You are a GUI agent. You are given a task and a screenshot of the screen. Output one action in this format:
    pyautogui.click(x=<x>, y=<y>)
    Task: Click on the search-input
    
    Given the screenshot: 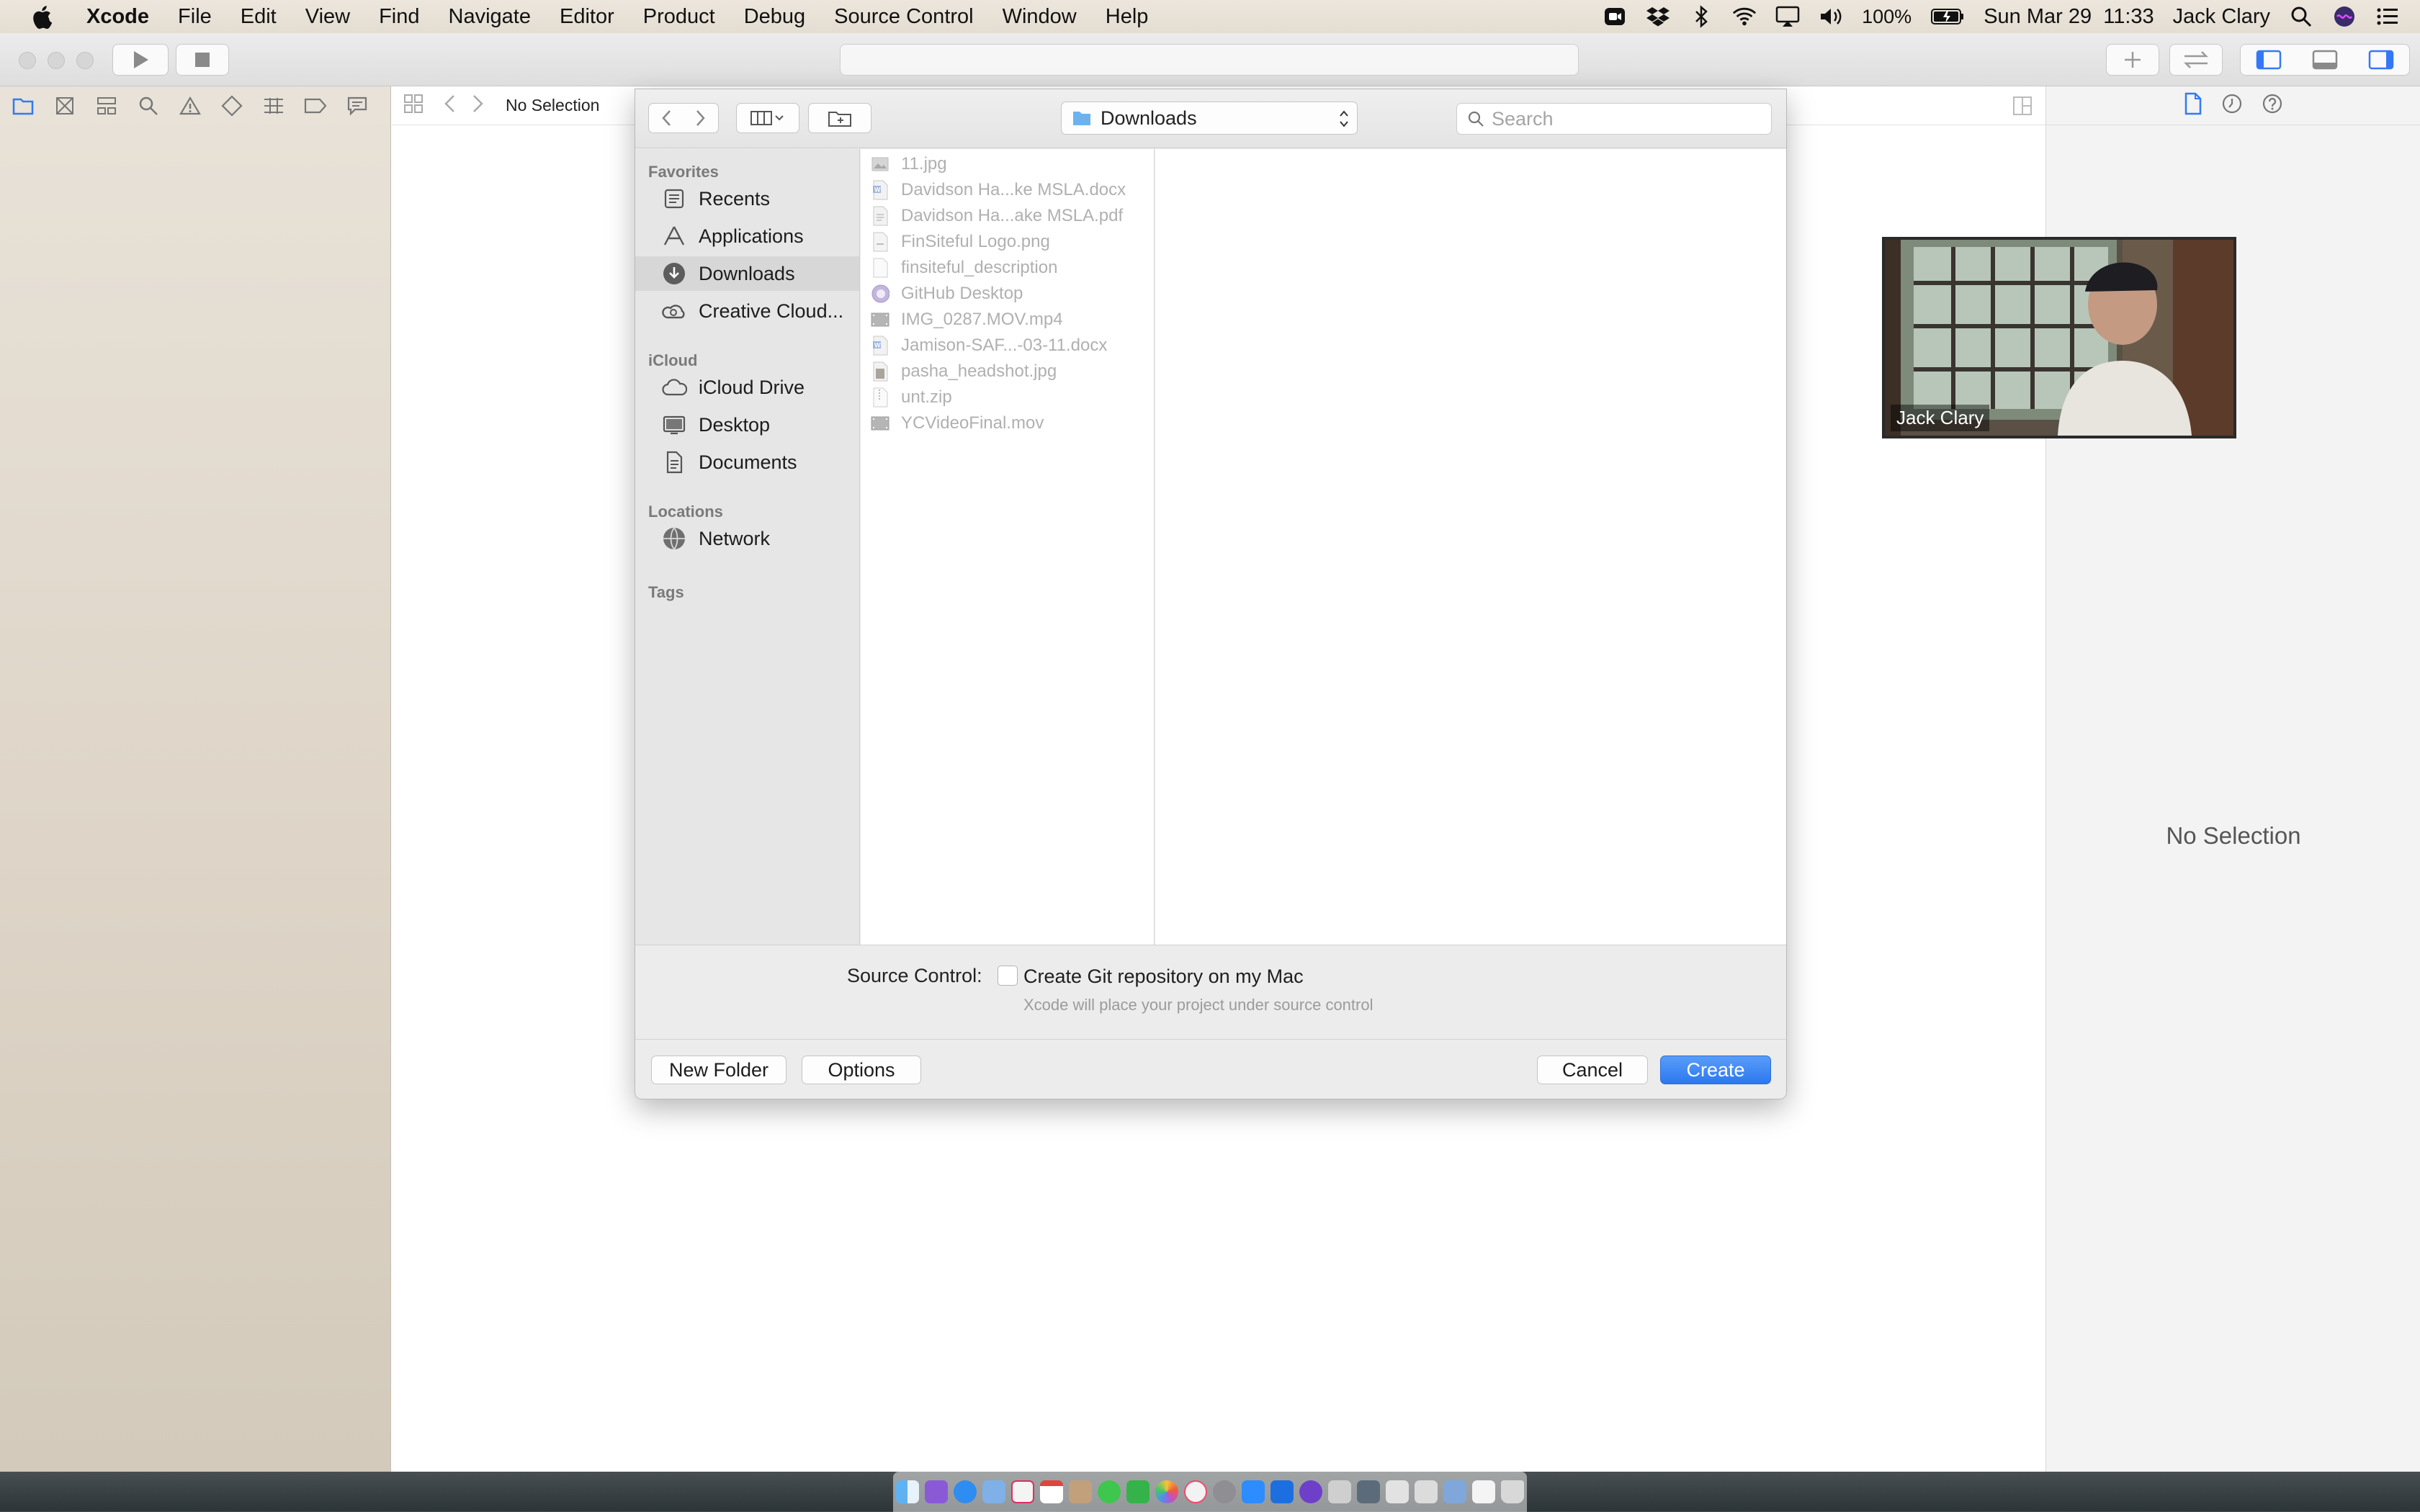 What is the action you would take?
    pyautogui.click(x=1621, y=118)
    